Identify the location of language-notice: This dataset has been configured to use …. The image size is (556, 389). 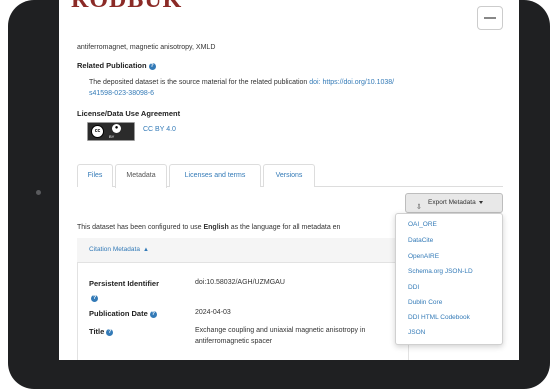
(209, 227).